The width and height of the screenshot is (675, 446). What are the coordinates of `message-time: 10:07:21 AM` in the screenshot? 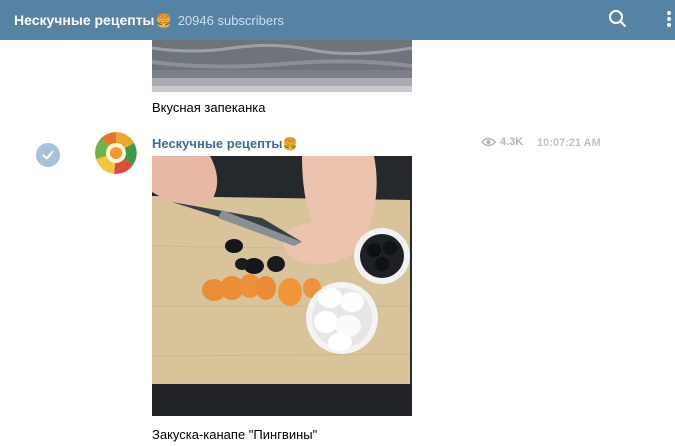 It's located at (569, 143).